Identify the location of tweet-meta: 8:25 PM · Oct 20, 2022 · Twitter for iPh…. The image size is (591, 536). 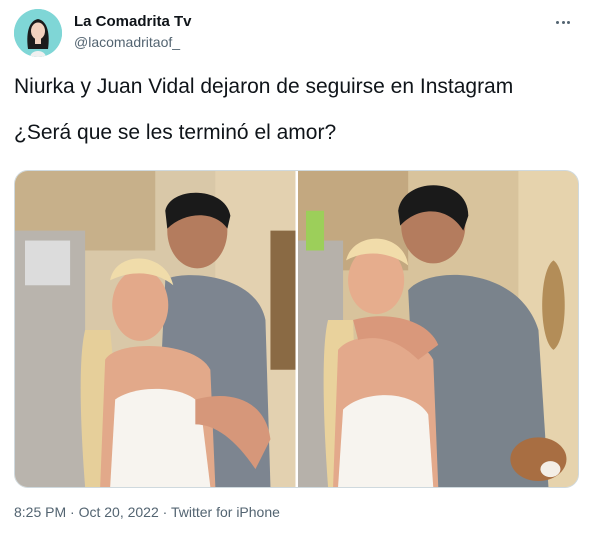
(147, 512).